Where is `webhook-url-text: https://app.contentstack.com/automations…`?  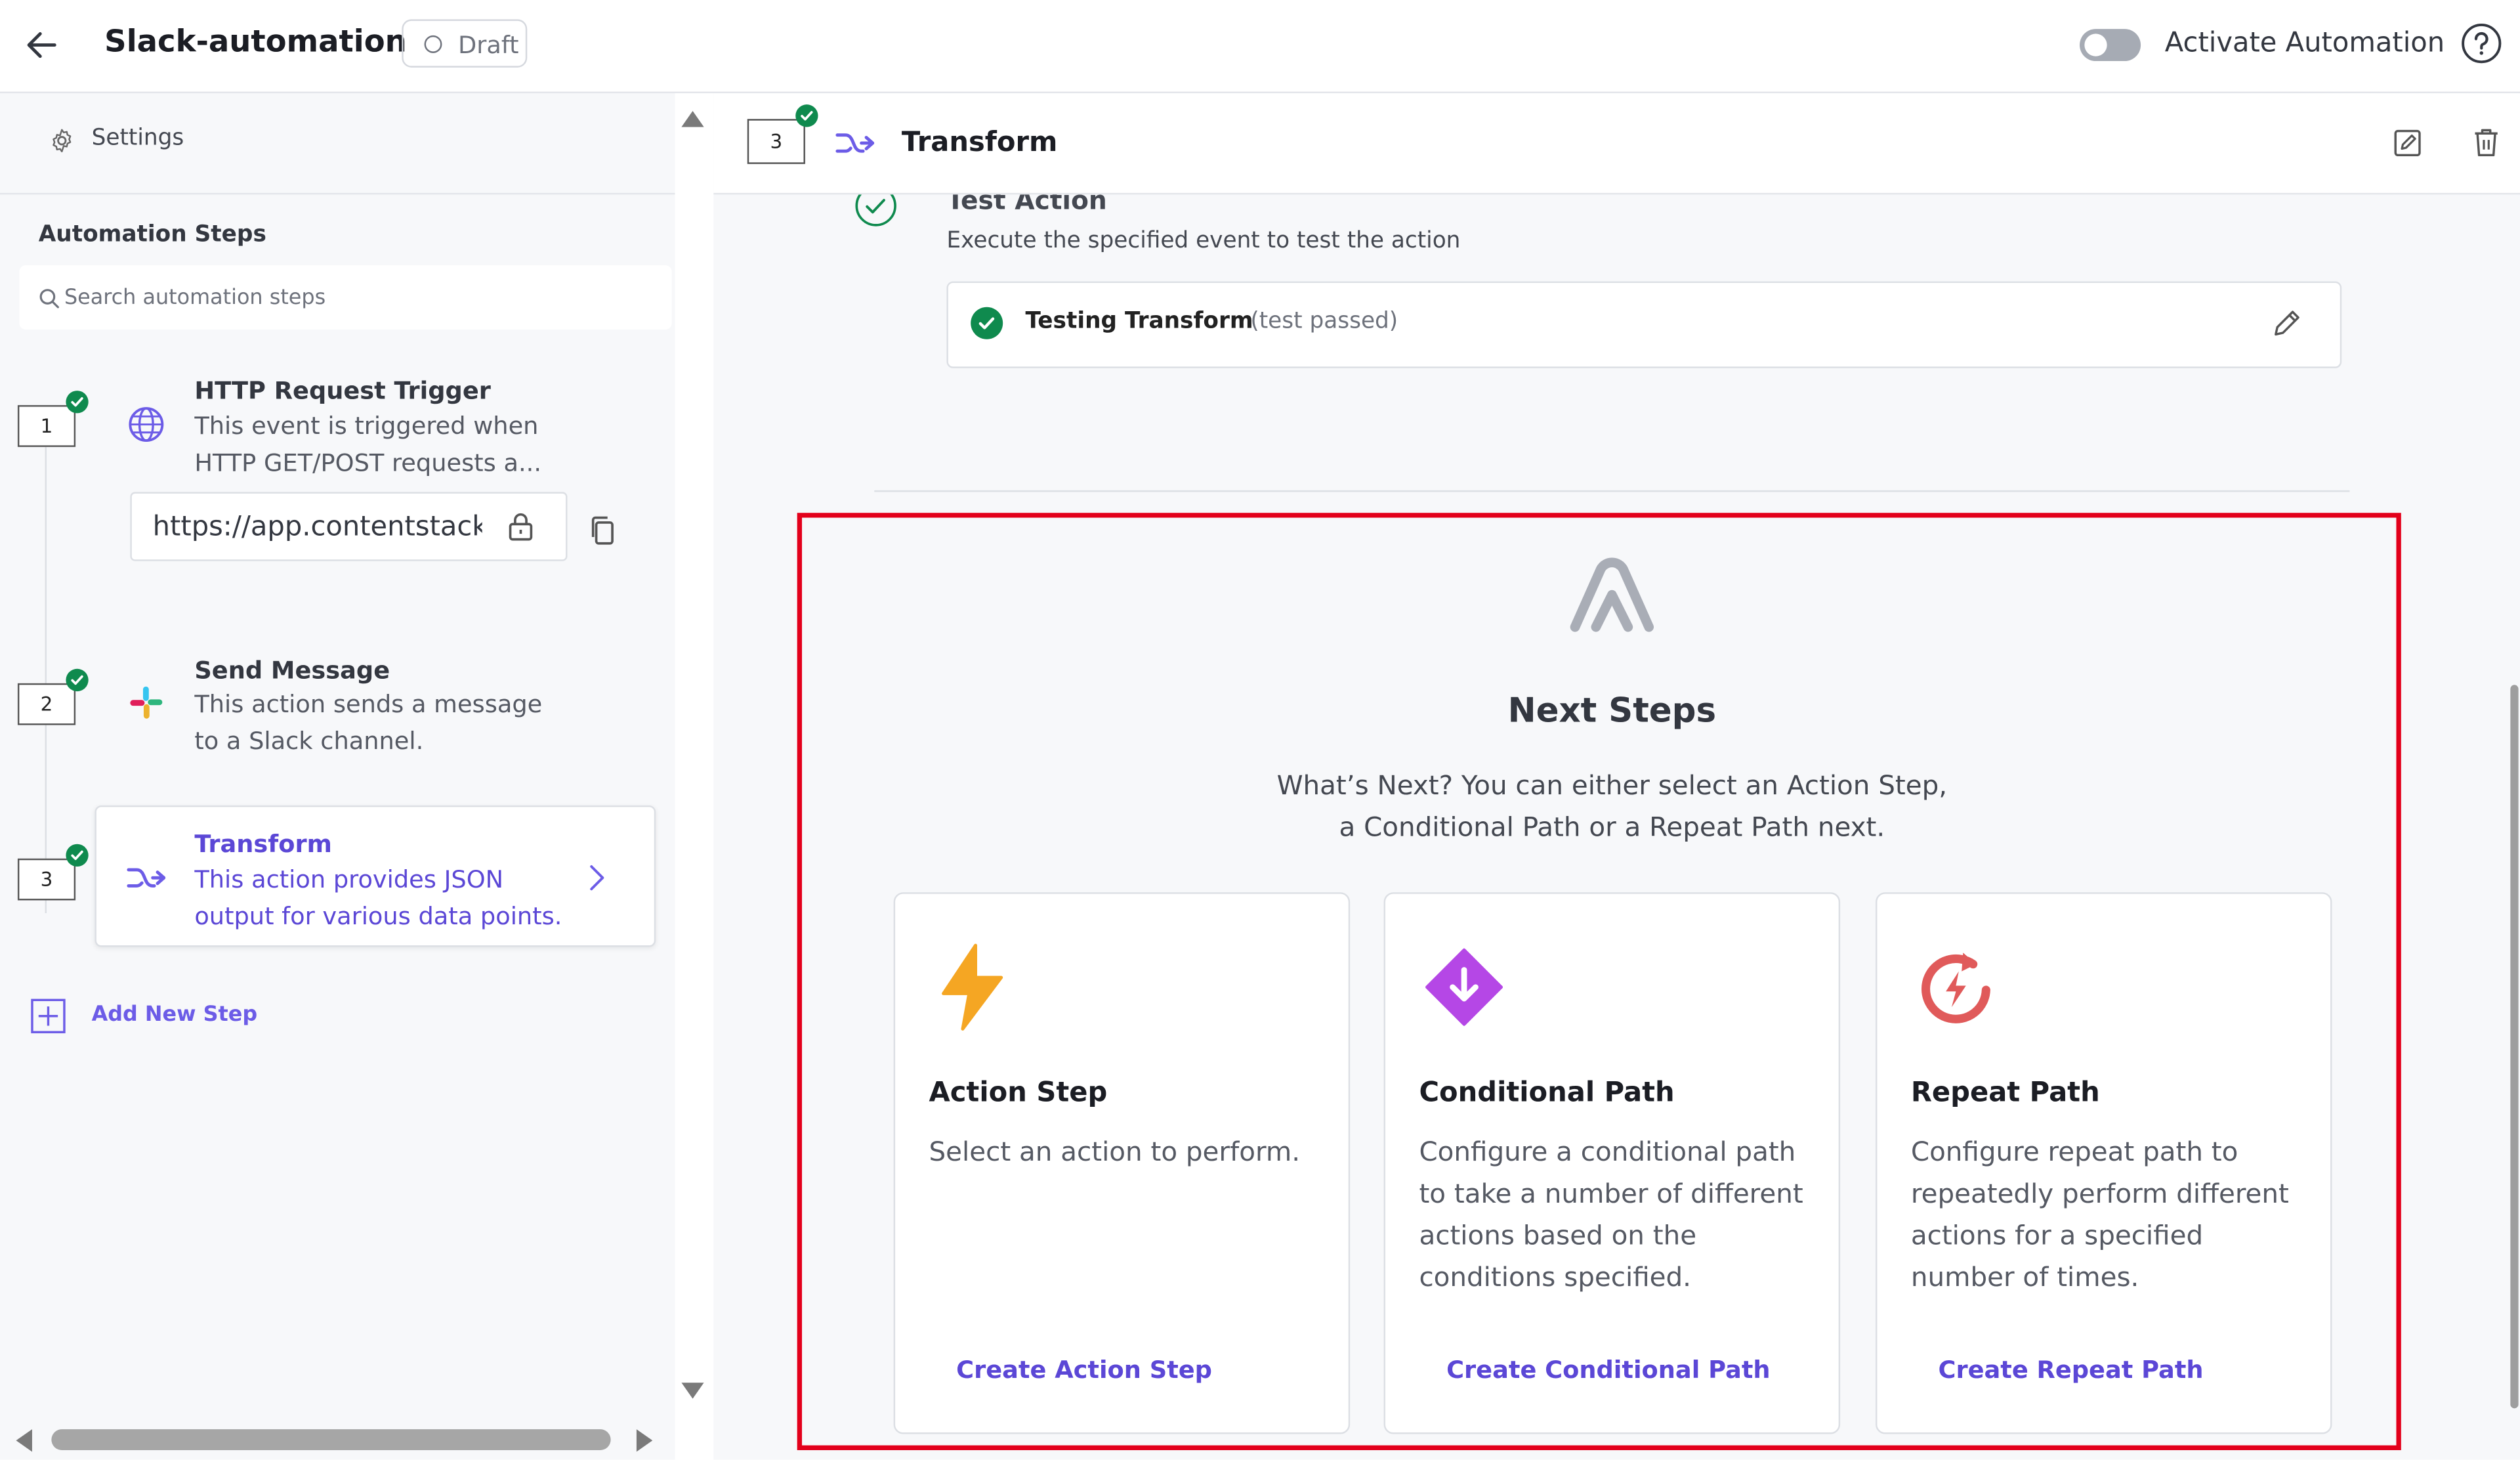 webhook-url-text: https://app.contentstack.com/automations… is located at coordinates (317, 527).